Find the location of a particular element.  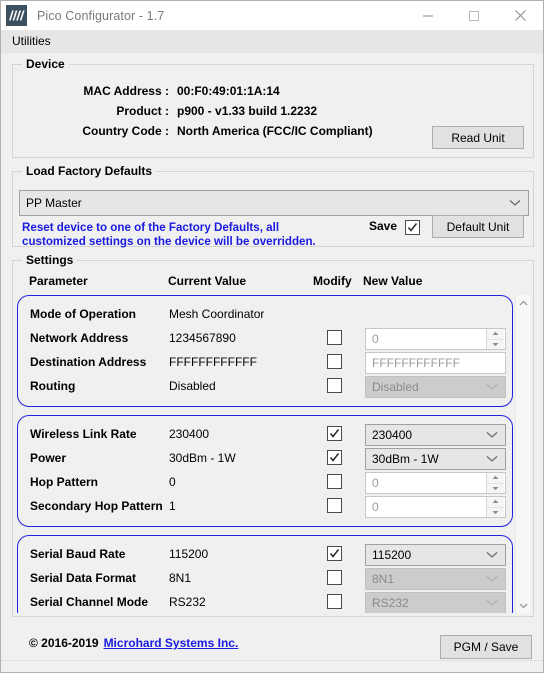

company-link: Microhard Systems Inc. is located at coordinates (171, 643).